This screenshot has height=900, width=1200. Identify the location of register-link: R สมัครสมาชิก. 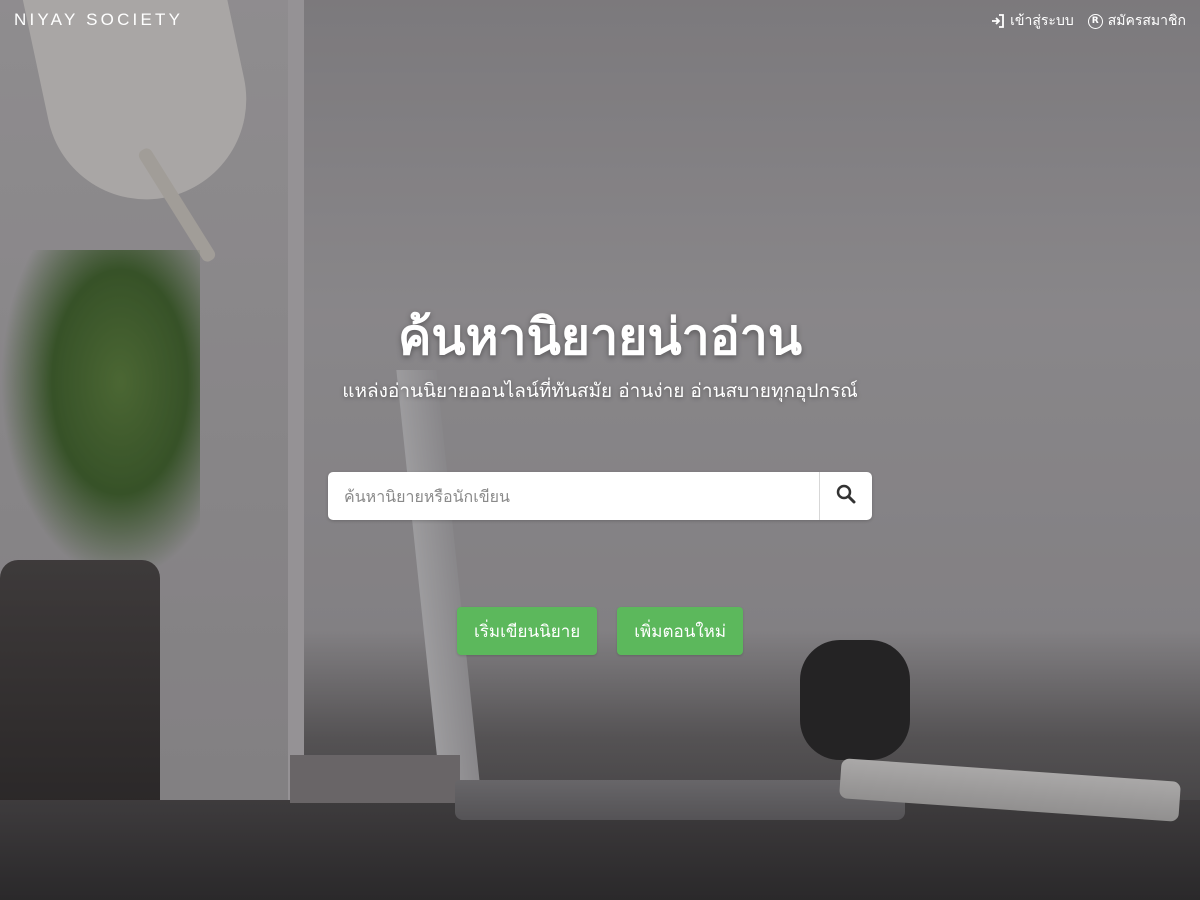
(1136, 21).